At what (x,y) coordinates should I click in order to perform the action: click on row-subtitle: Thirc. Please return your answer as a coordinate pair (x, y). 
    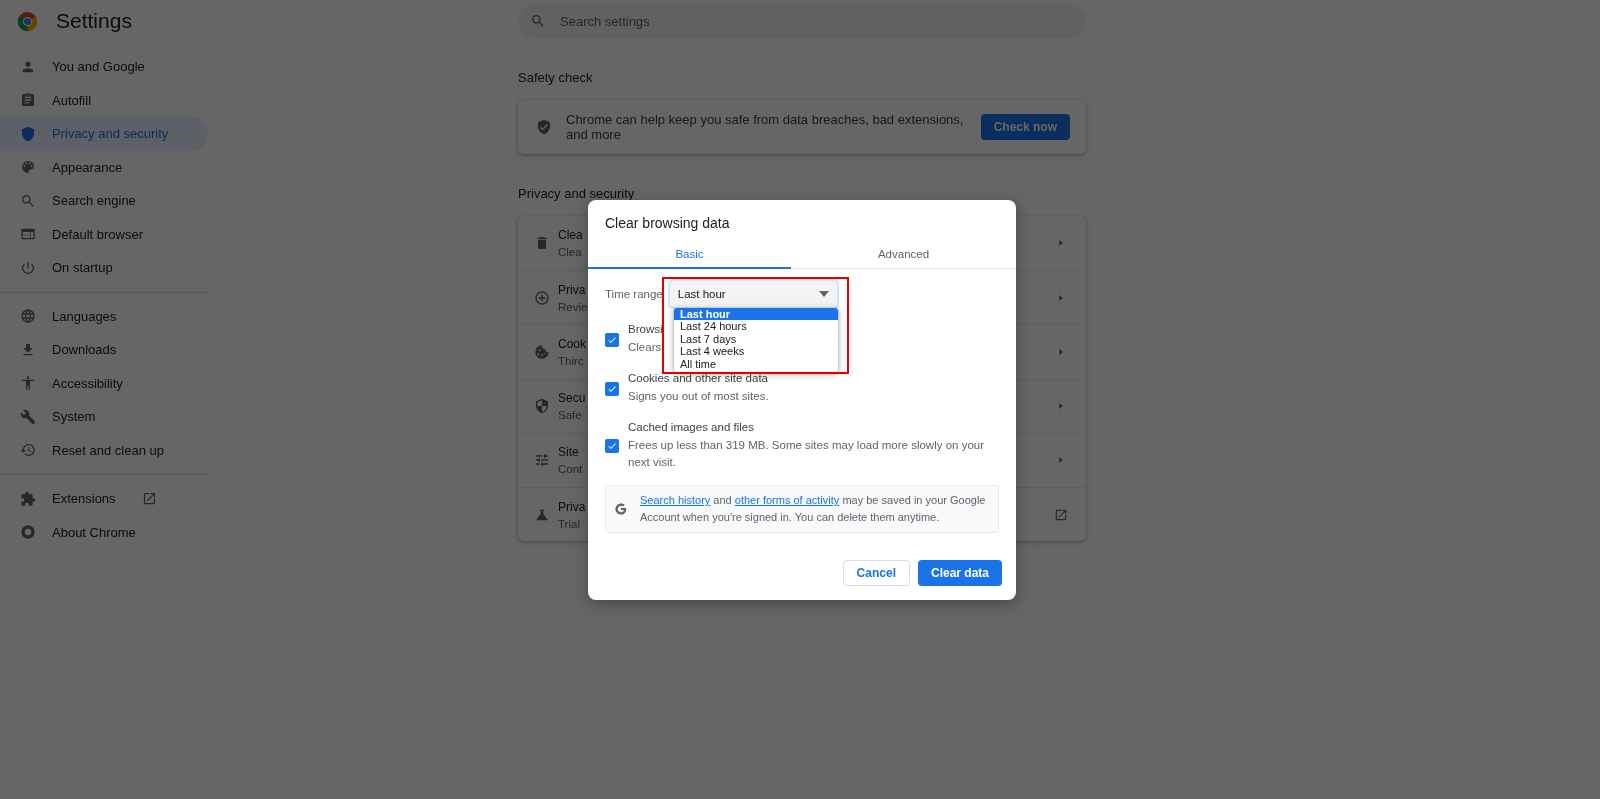
    Looking at the image, I should click on (571, 360).